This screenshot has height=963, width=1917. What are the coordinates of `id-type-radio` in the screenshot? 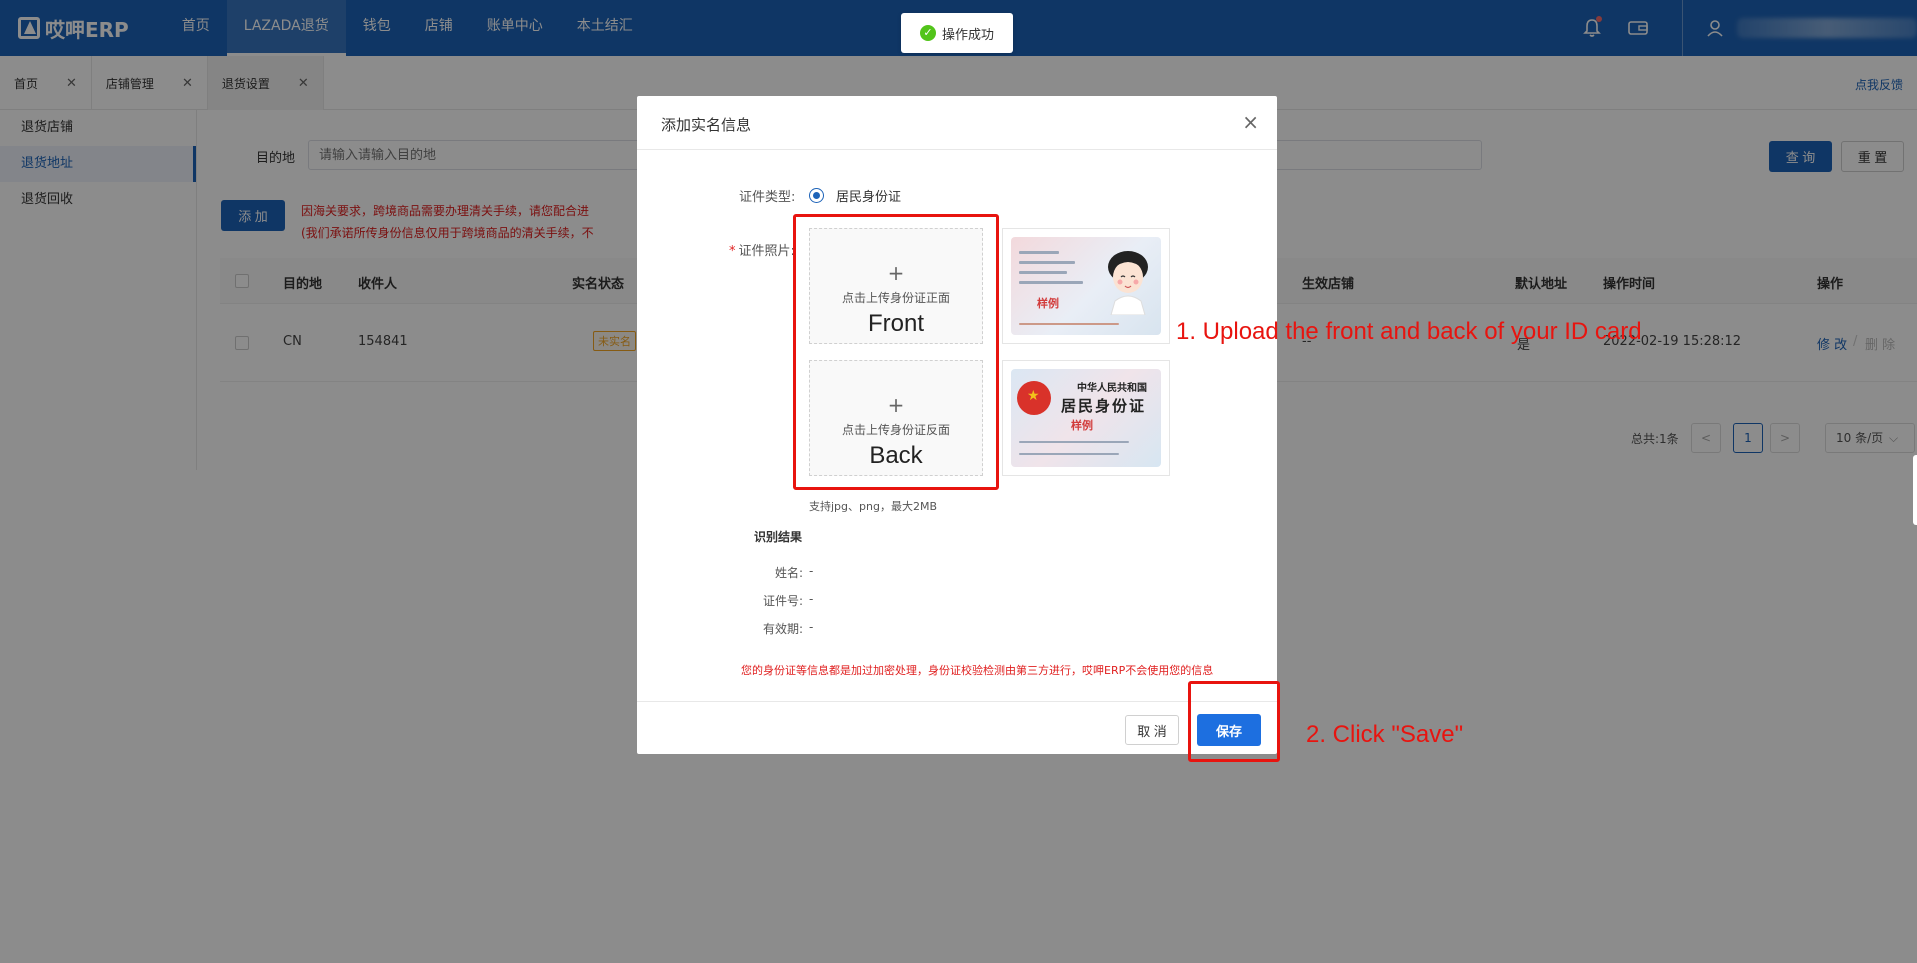 It's located at (816, 195).